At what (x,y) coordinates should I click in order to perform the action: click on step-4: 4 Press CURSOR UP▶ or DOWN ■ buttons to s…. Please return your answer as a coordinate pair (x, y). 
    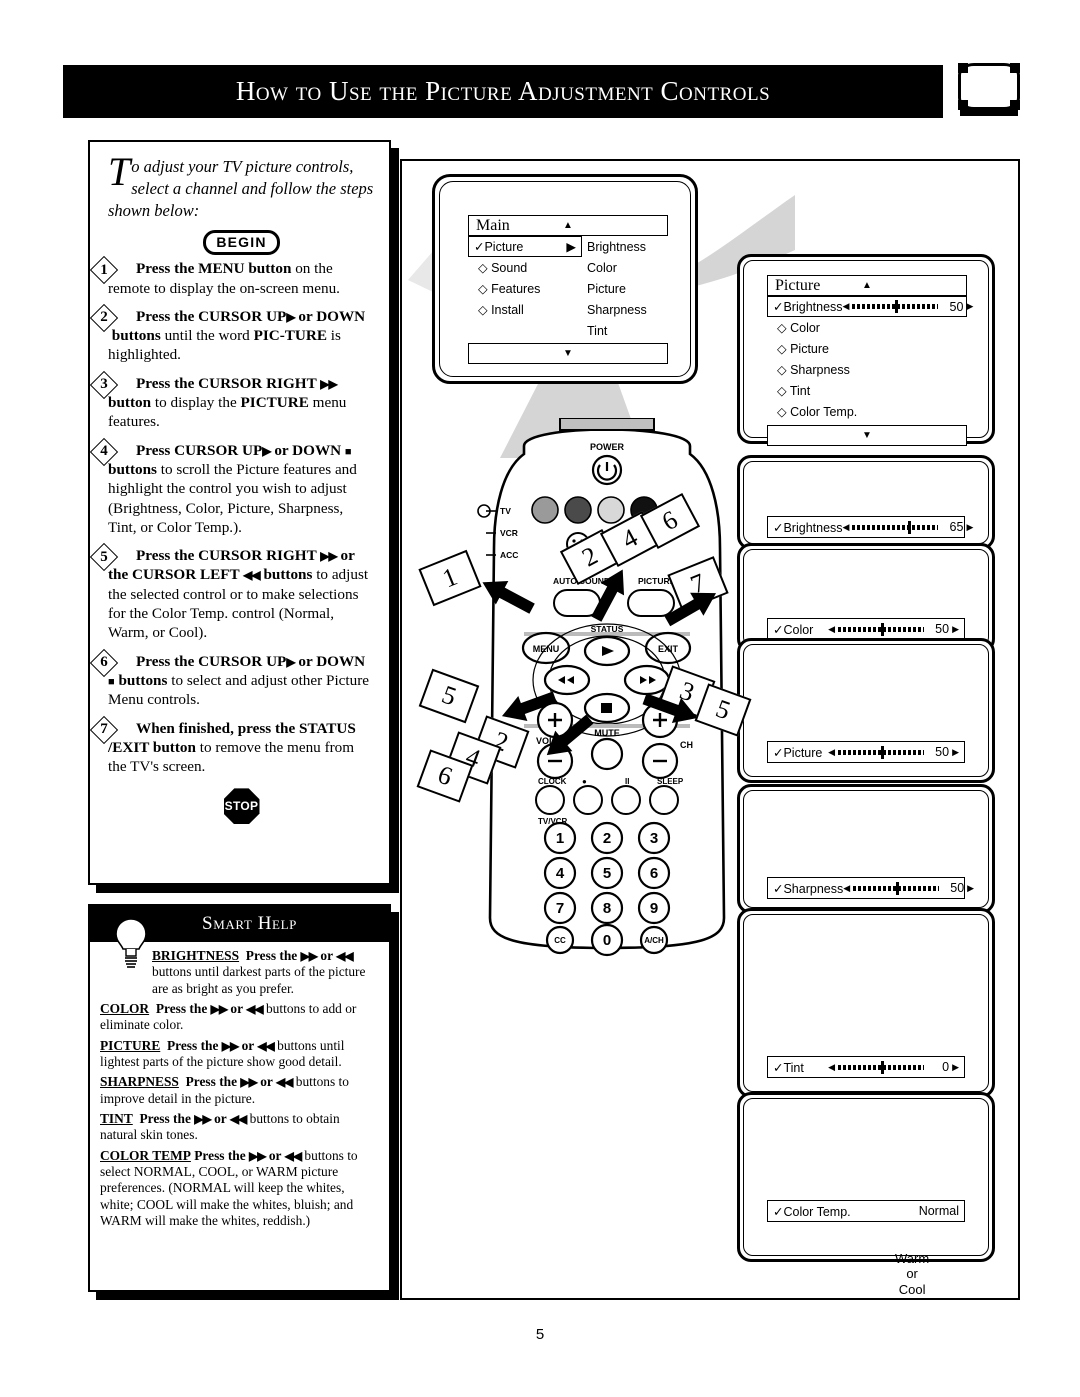
    Looking at the image, I should click on (232, 487).